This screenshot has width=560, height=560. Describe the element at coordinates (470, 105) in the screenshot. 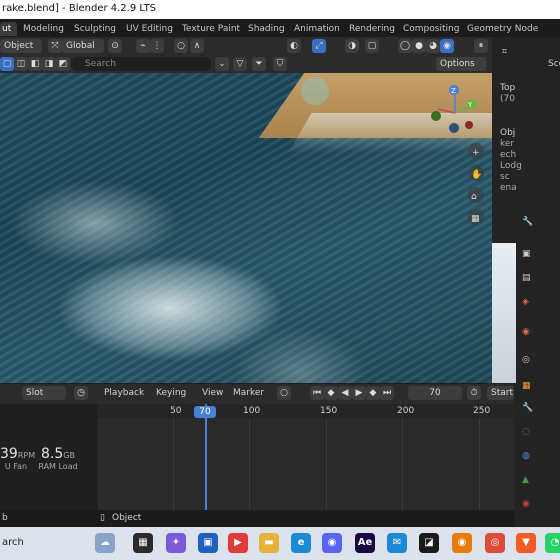

I see `svg-text: Y` at that location.